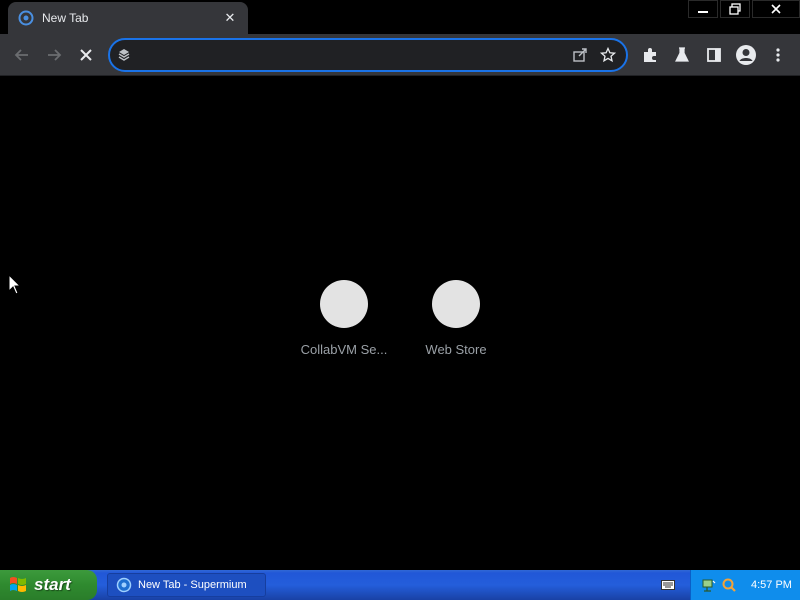 The width and height of the screenshot is (800, 600). I want to click on network-icon, so click(709, 585).